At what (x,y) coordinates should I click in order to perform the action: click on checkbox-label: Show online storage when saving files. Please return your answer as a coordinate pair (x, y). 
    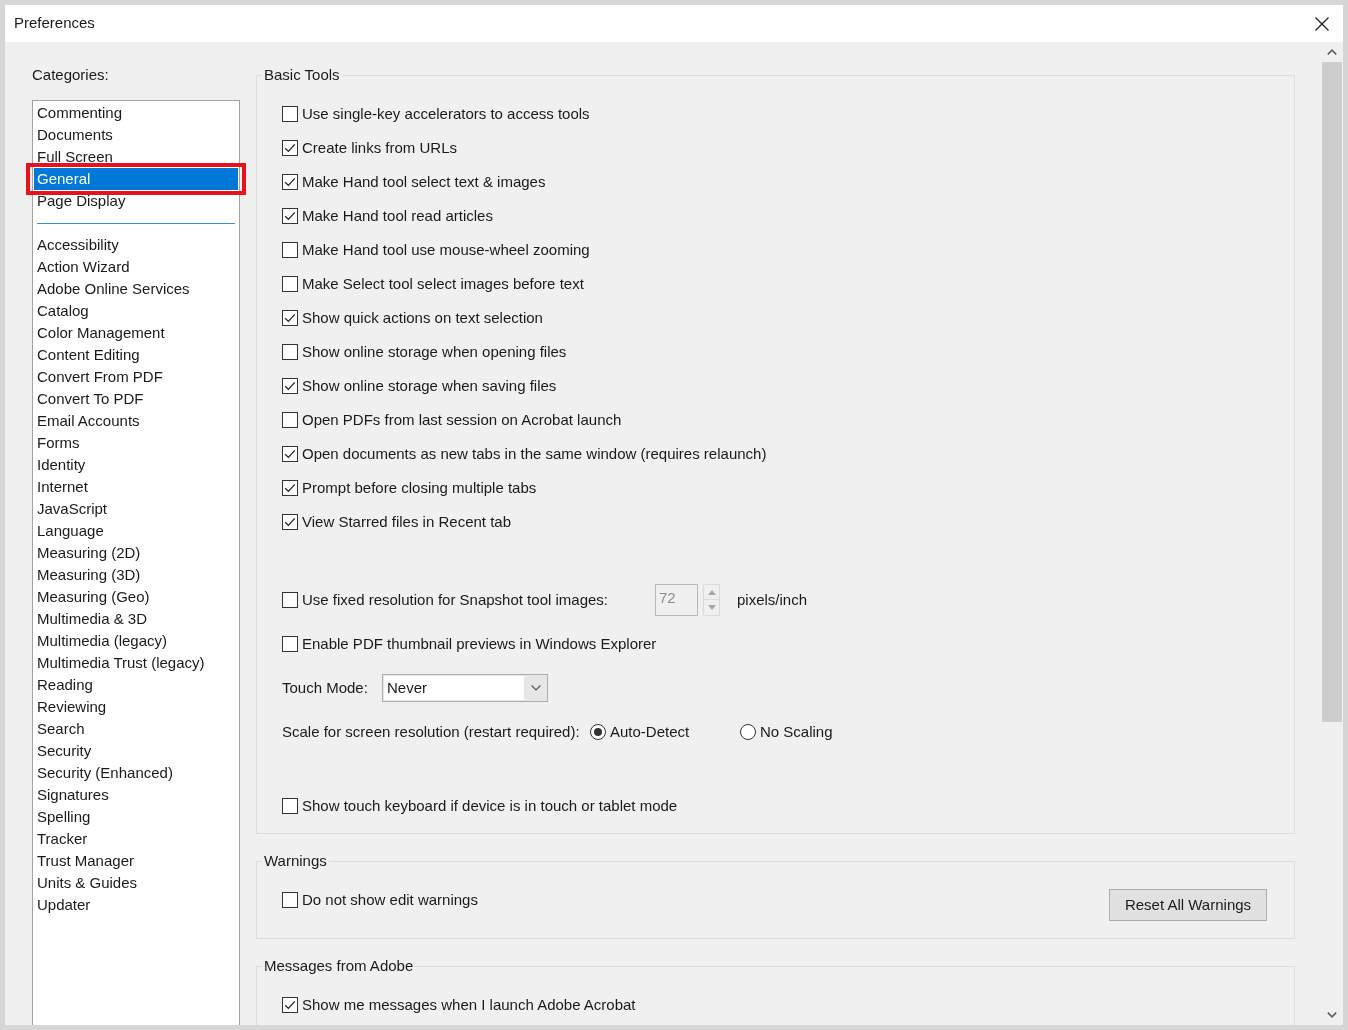
    Looking at the image, I should click on (429, 385).